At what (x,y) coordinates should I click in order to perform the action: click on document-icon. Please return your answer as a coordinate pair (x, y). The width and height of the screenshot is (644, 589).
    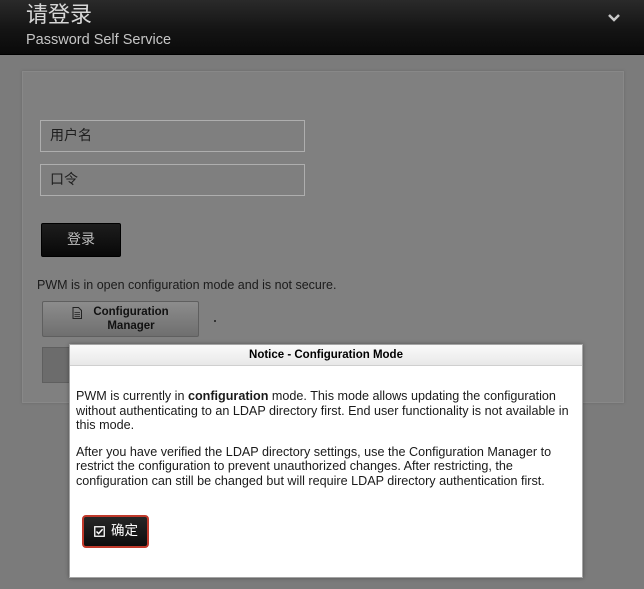
    Looking at the image, I should click on (77, 313).